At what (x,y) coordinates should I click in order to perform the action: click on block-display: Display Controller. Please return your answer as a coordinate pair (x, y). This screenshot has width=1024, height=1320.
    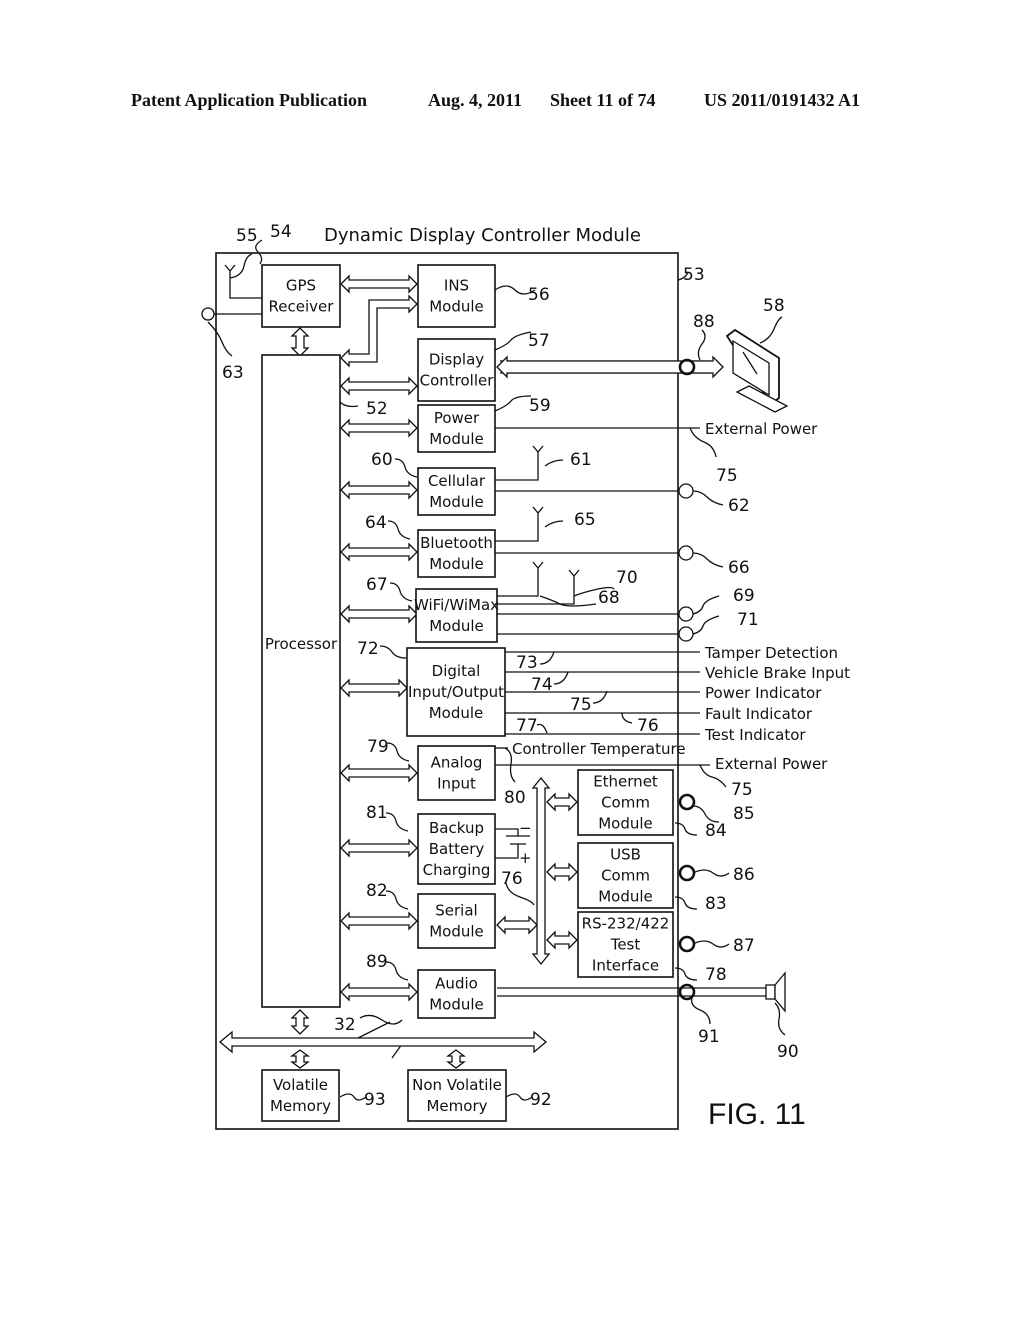
    Looking at the image, I should click on (456, 370).